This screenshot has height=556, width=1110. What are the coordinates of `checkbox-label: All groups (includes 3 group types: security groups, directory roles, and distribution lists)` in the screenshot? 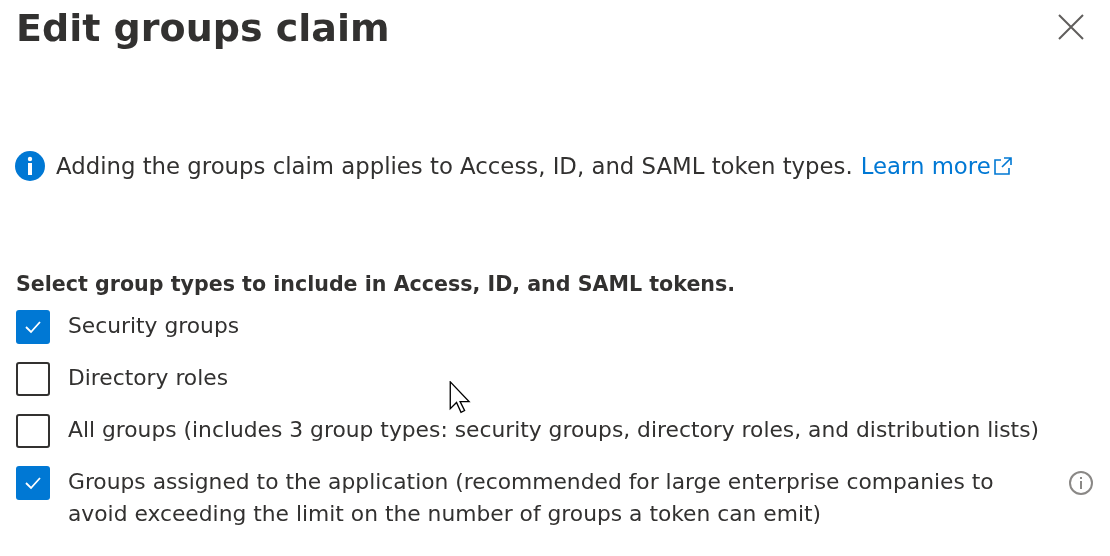 It's located at (553, 430).